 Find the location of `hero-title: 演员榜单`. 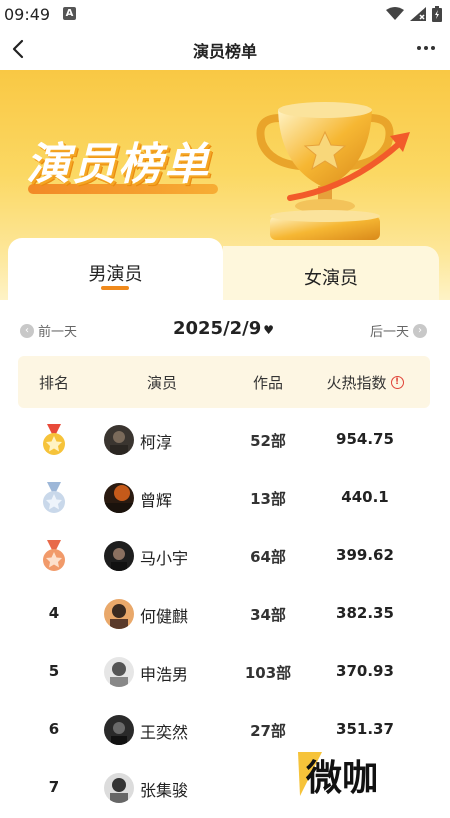

hero-title: 演员榜单 is located at coordinates (118, 164).